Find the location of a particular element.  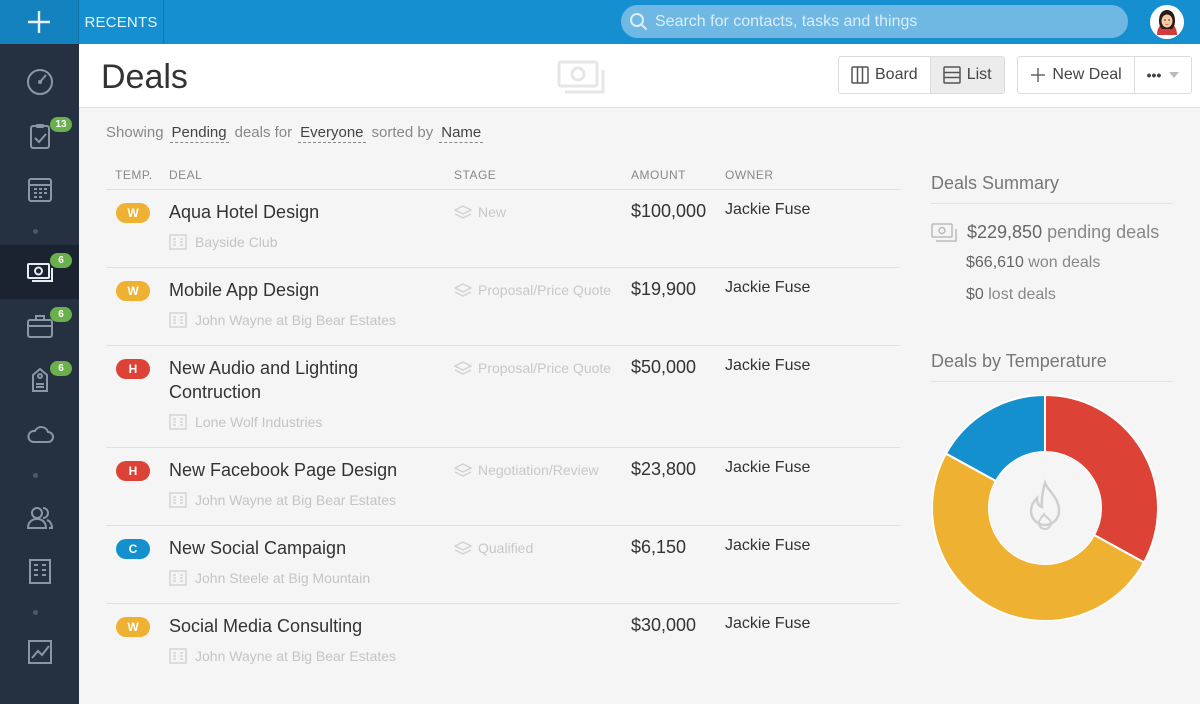

search-icon is located at coordinates (639, 21).